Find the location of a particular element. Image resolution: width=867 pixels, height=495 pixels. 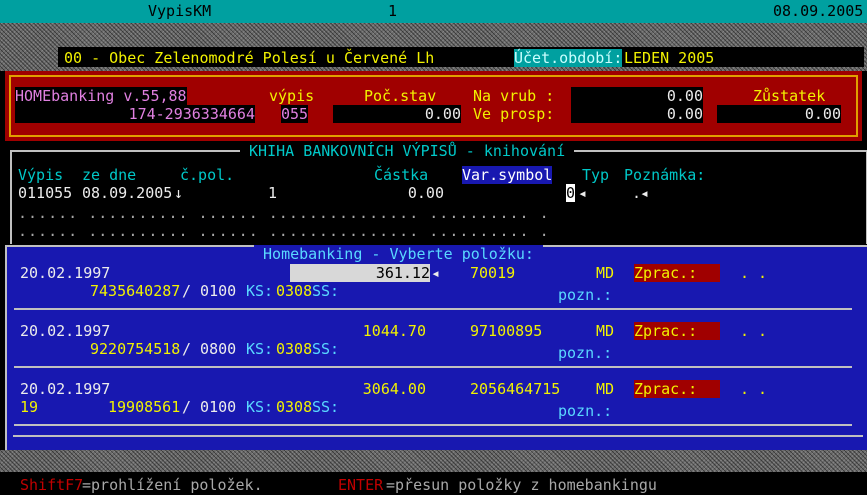

col-var-symbol: Var.symbol is located at coordinates (507, 175).